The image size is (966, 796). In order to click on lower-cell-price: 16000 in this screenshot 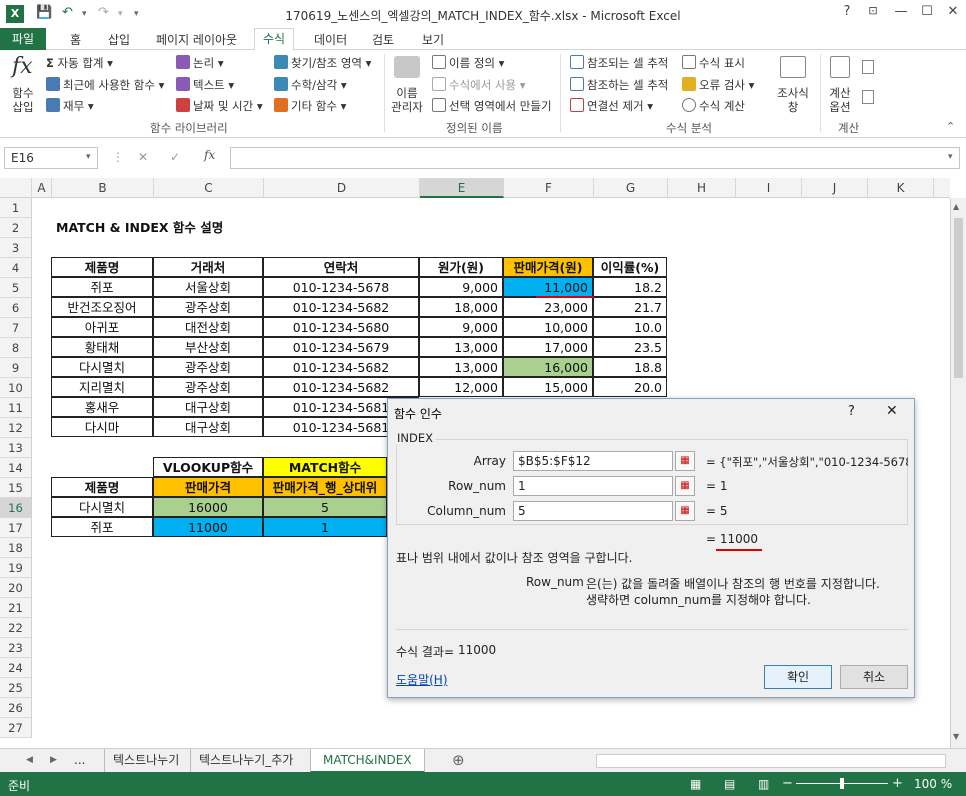, I will do `click(208, 507)`.